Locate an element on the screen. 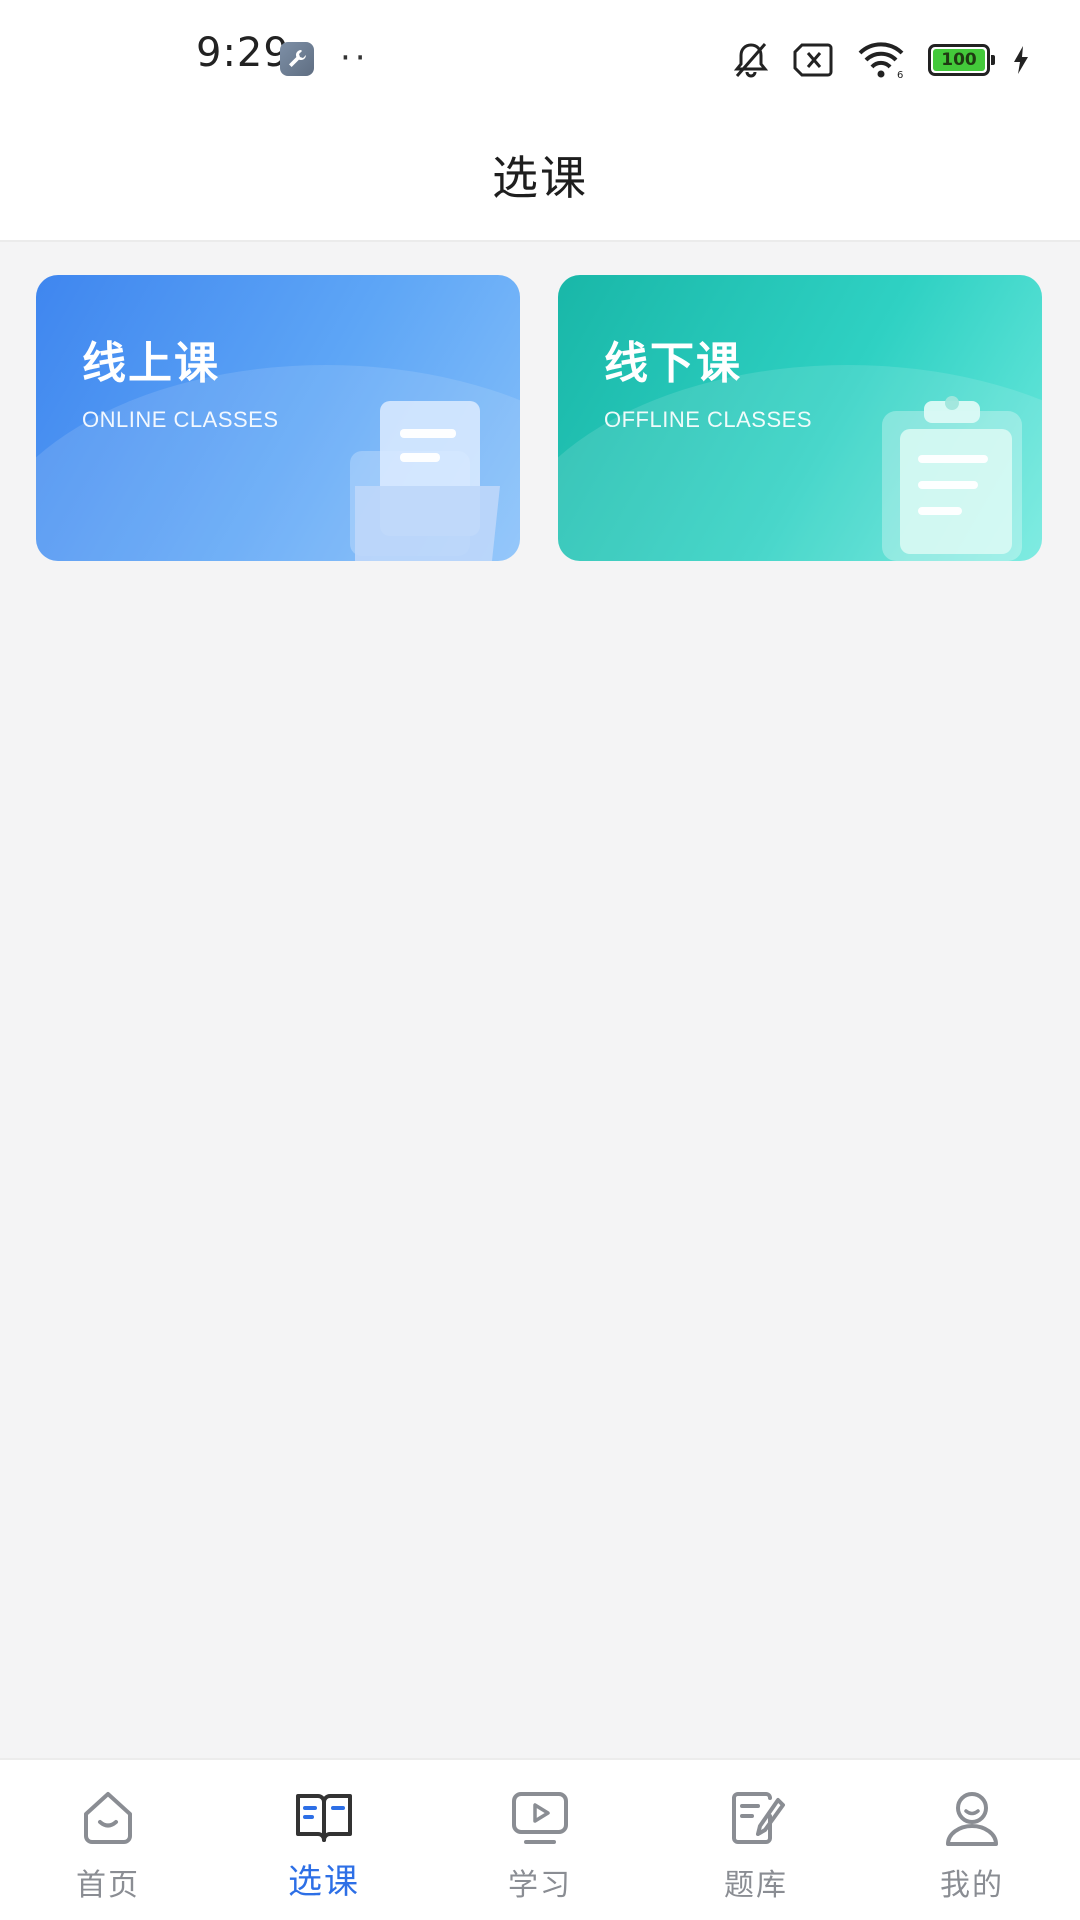 The width and height of the screenshot is (1080, 1920). page-title: 选课 is located at coordinates (540, 178).